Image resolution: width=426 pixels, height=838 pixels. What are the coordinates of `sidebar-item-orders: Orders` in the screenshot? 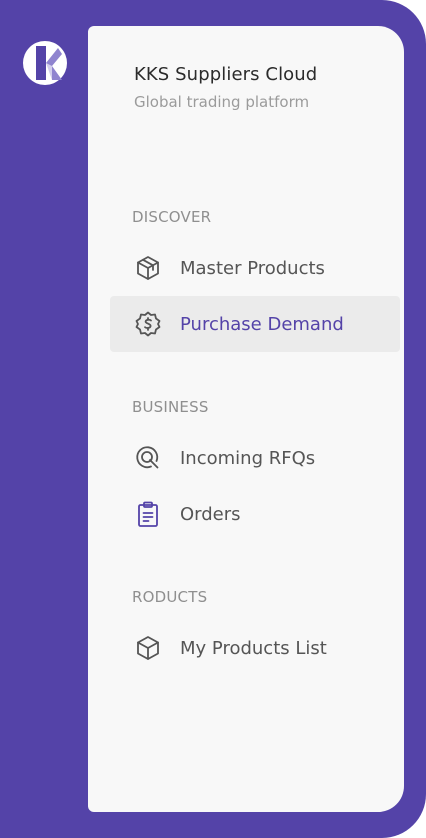 It's located at (255, 514).